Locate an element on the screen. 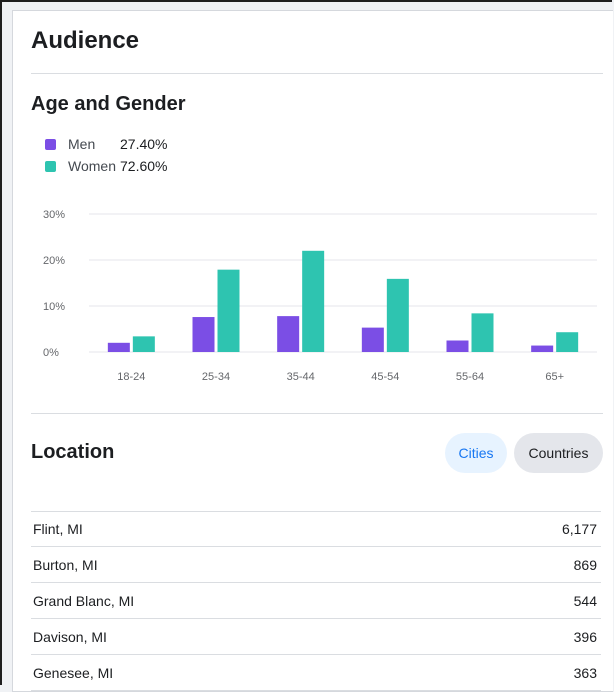 The height and width of the screenshot is (692, 614). x-tick-label: 25-34 is located at coordinates (216, 377).